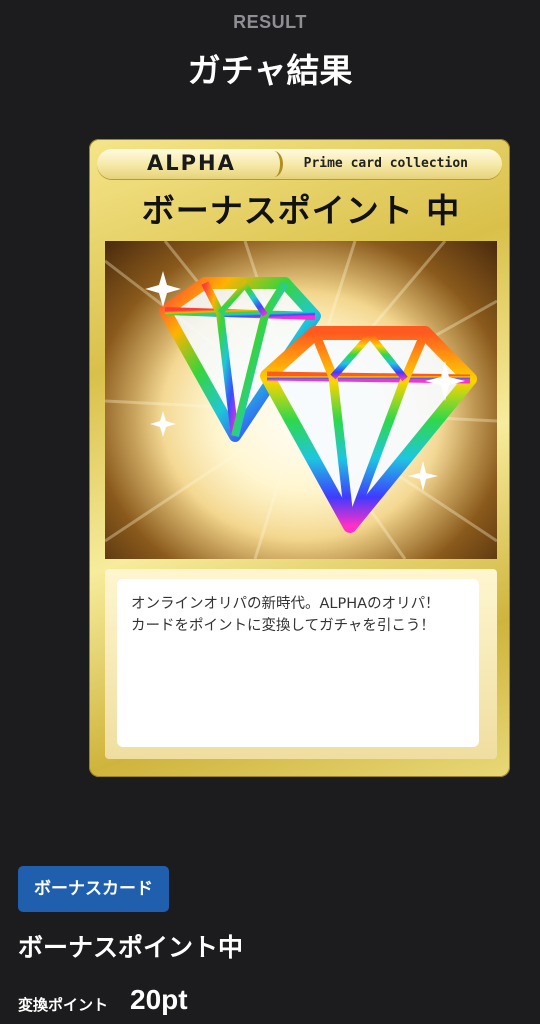  Describe the element at coordinates (270, 70) in the screenshot. I see `page-title: ガチャ結果` at that location.